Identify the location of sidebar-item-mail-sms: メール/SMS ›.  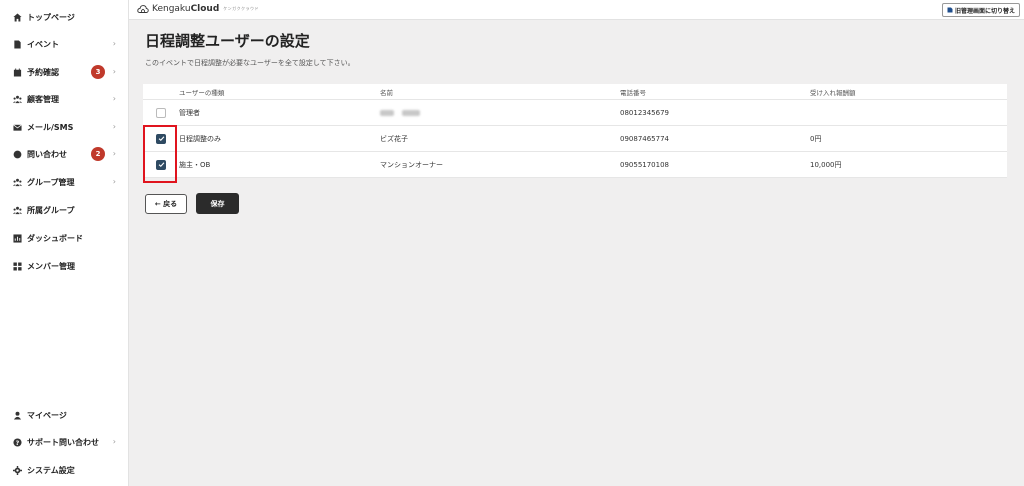
(64, 127).